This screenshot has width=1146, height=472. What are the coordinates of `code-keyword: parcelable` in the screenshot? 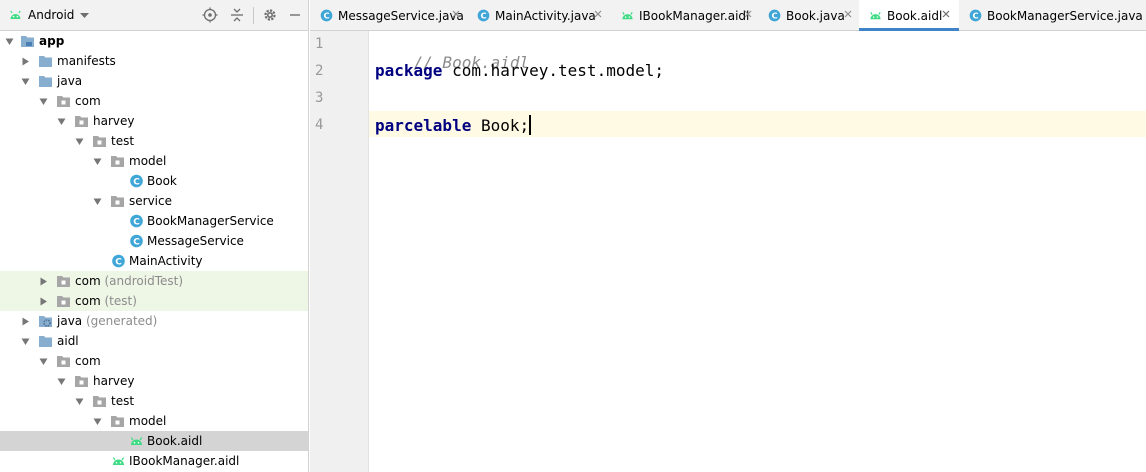 It's located at (423, 125).